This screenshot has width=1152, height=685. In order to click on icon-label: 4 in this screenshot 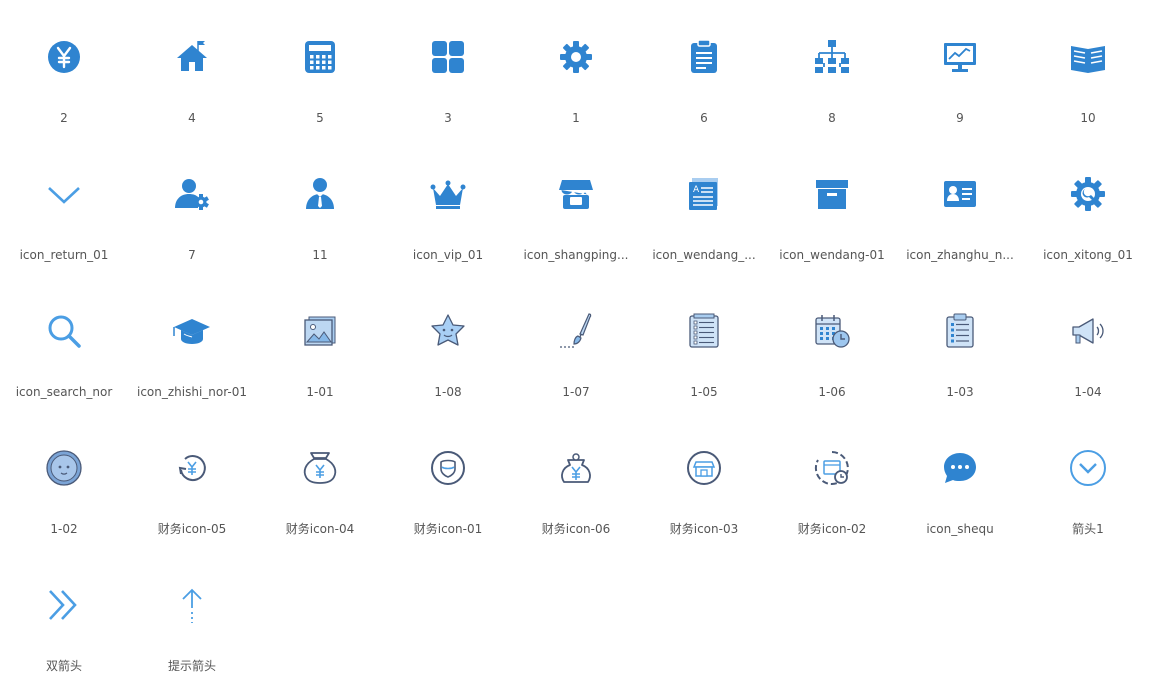, I will do `click(192, 118)`.